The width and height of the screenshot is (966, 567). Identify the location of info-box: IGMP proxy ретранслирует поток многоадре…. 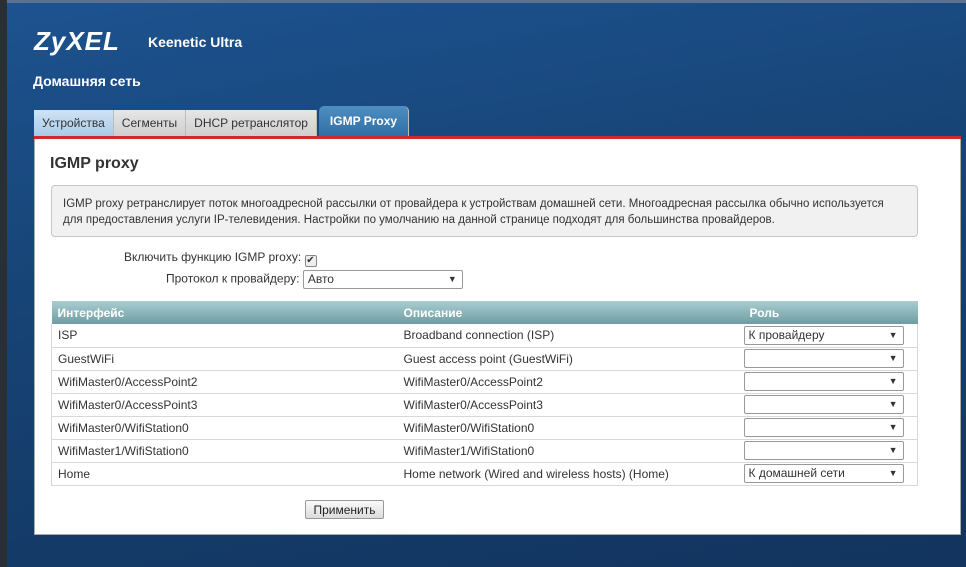
(484, 211).